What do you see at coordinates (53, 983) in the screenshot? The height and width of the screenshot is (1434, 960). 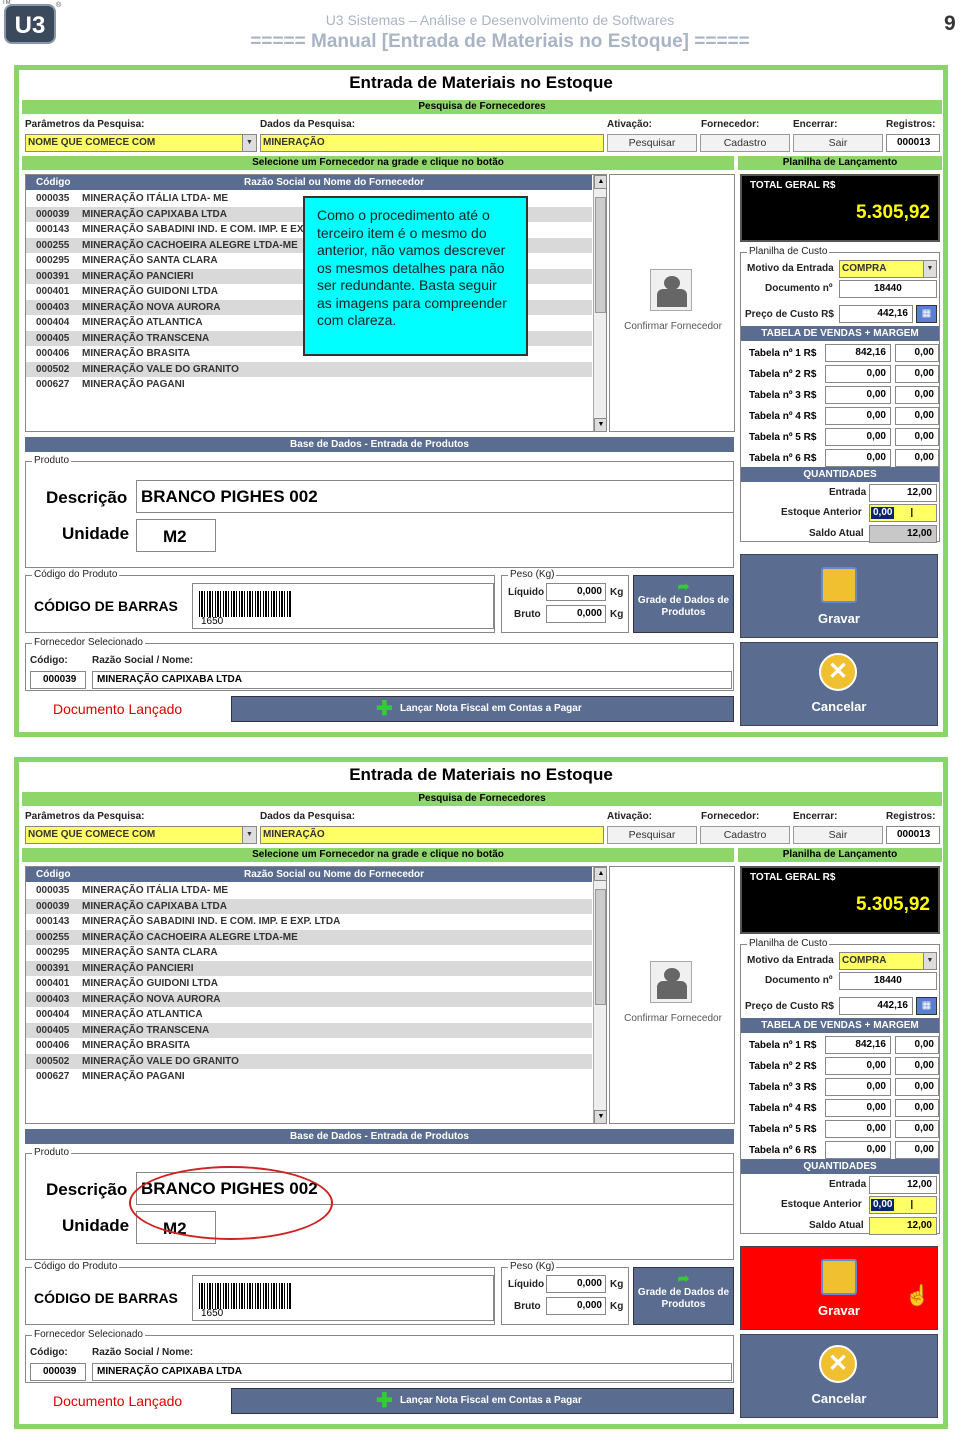 I see `row-codigo: 000401` at bounding box center [53, 983].